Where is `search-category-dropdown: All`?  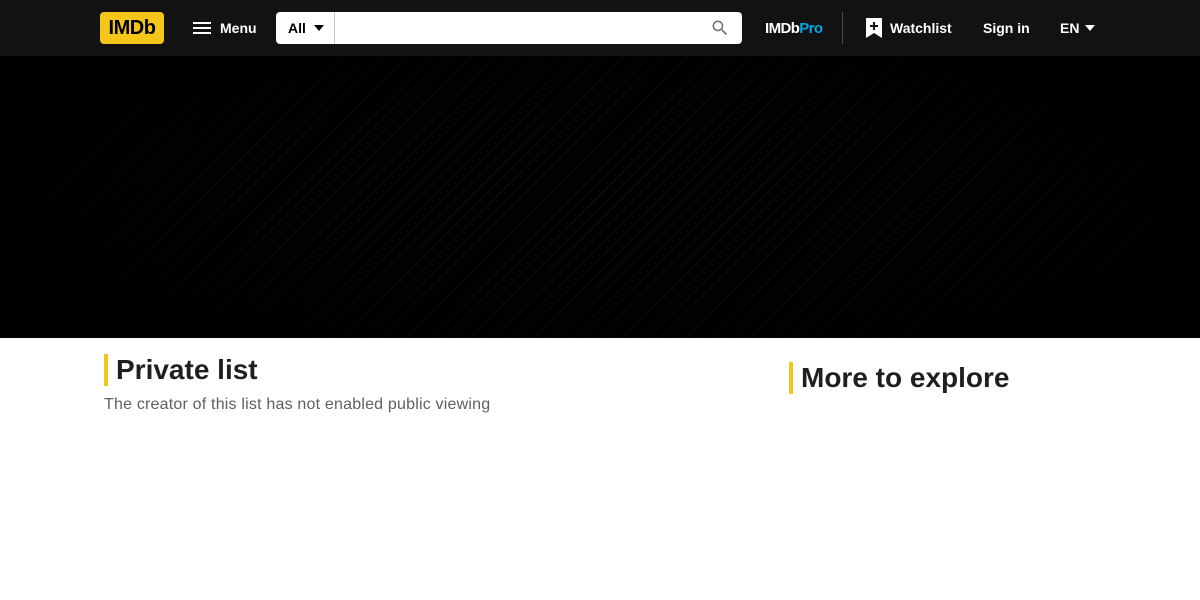
search-category-dropdown: All is located at coordinates (305, 28).